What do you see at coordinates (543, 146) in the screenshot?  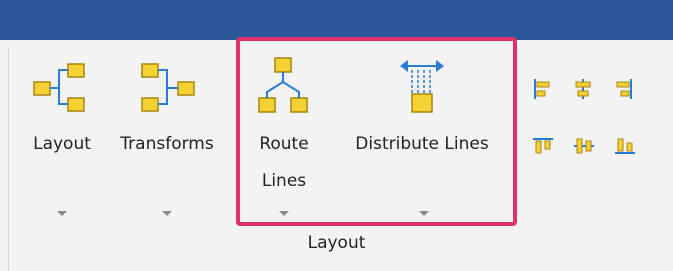 I see `align-top-icon` at bounding box center [543, 146].